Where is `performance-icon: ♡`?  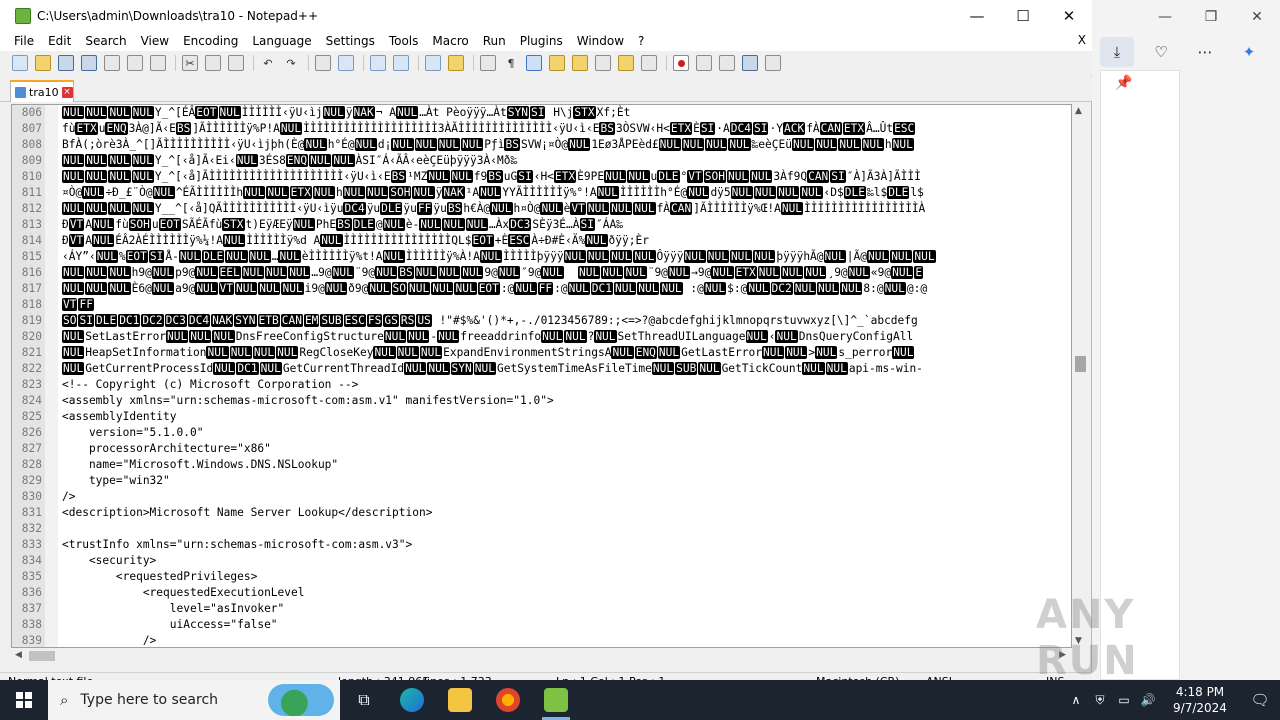
performance-icon: ♡ is located at coordinates (1161, 52).